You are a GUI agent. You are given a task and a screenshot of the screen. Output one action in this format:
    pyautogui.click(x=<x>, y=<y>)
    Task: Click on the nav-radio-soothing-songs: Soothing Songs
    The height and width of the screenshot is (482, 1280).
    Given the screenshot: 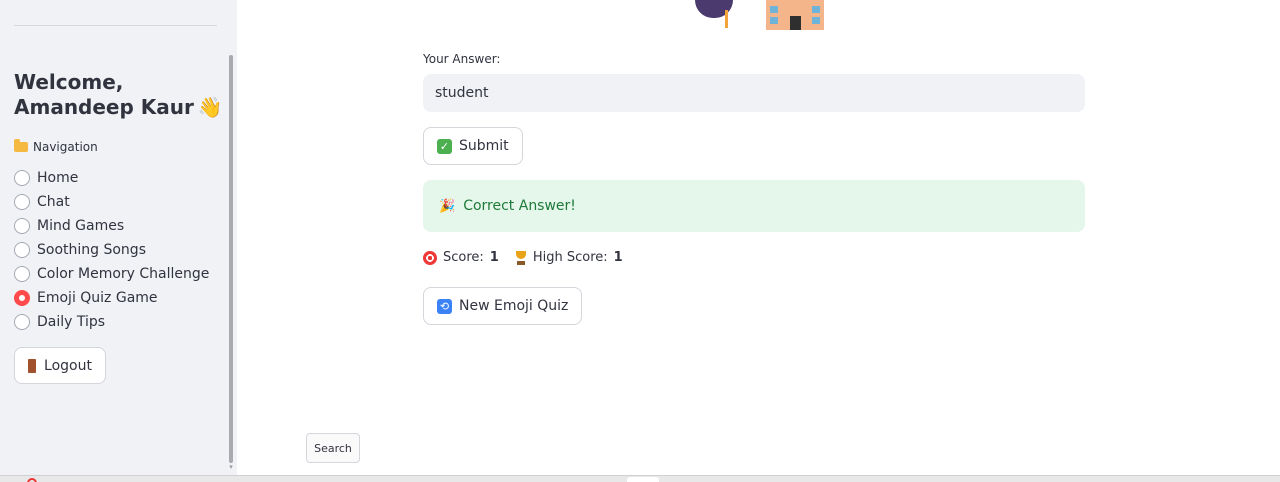 What is the action you would take?
    pyautogui.click(x=111, y=250)
    